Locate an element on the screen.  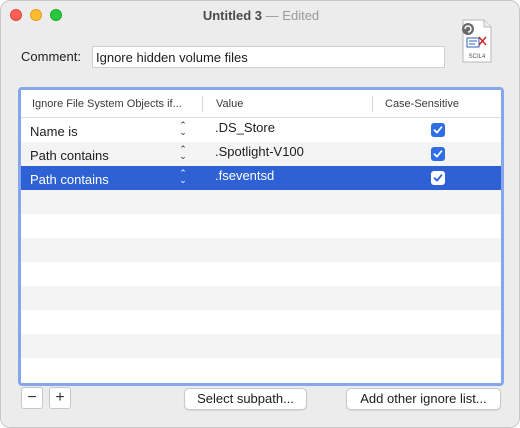
document-icon: SCIL4 is located at coordinates (477, 41).